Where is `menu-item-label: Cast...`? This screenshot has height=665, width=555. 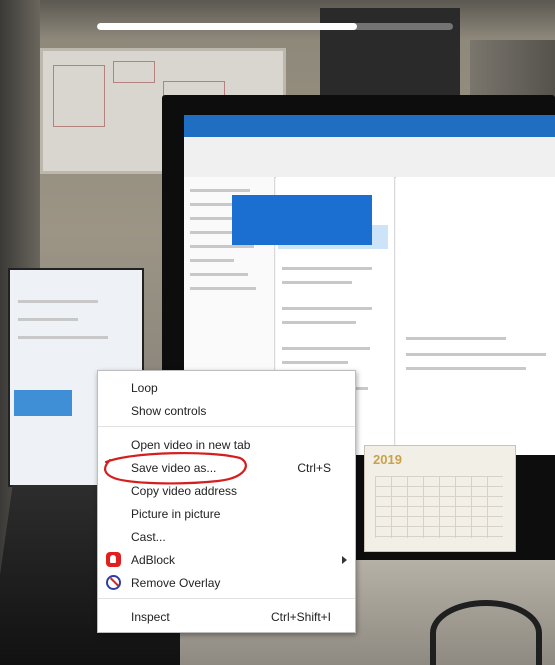
menu-item-label: Cast... is located at coordinates (148, 537).